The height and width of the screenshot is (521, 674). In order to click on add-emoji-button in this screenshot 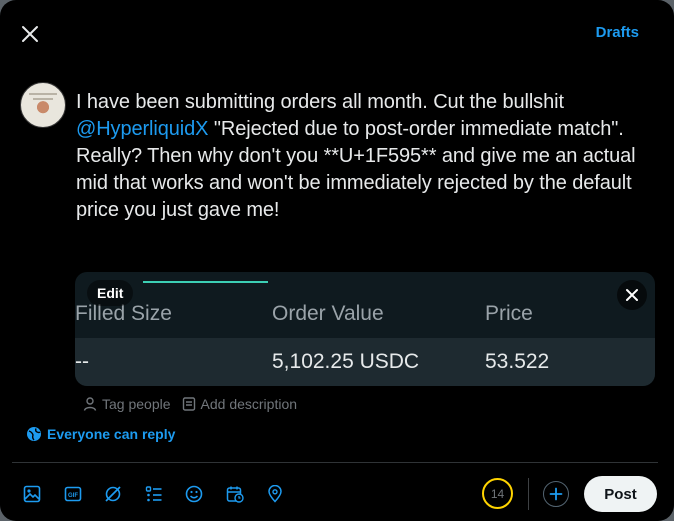, I will do `click(194, 494)`.